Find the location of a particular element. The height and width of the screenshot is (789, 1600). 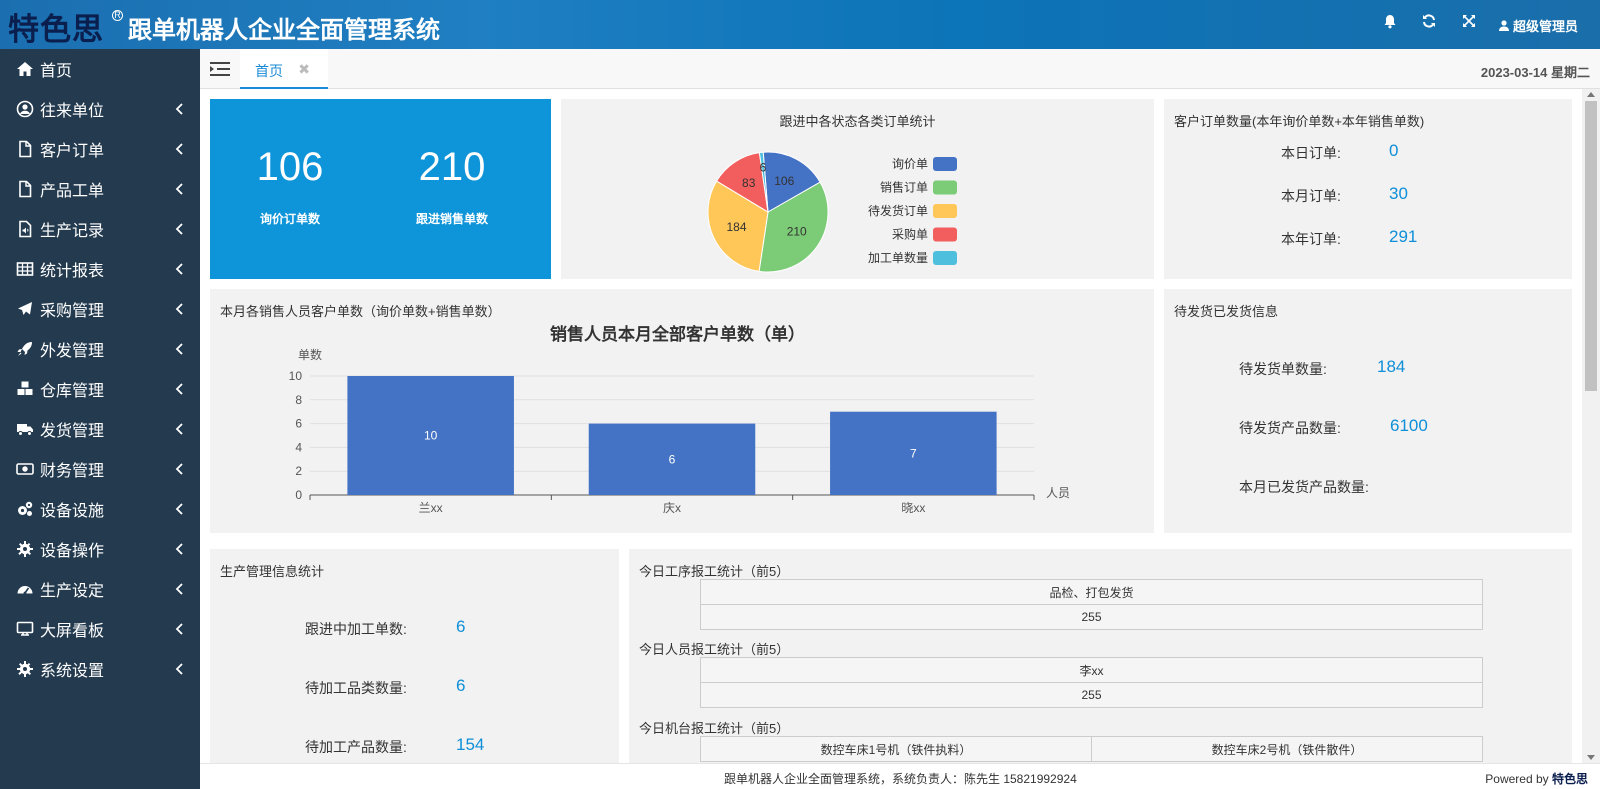

person-report-title: 今日人员报工统计（前5） is located at coordinates (714, 649).